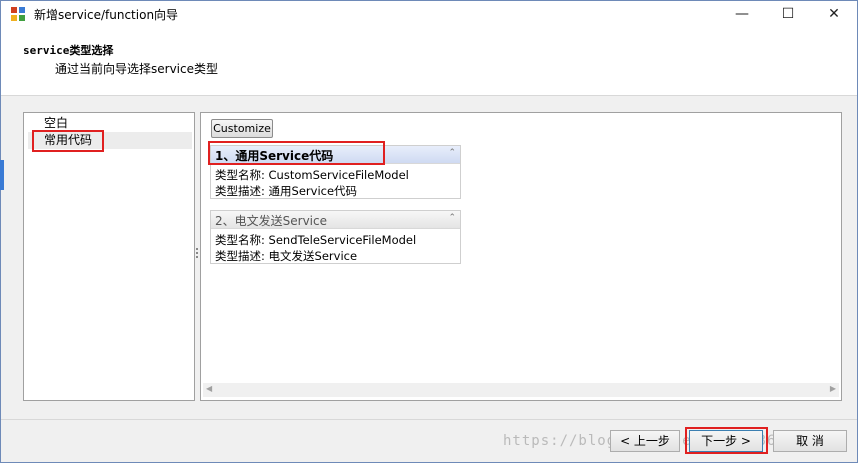 The width and height of the screenshot is (858, 463). What do you see at coordinates (109, 256) in the screenshot?
I see `category-list: 空白 常用代码` at bounding box center [109, 256].